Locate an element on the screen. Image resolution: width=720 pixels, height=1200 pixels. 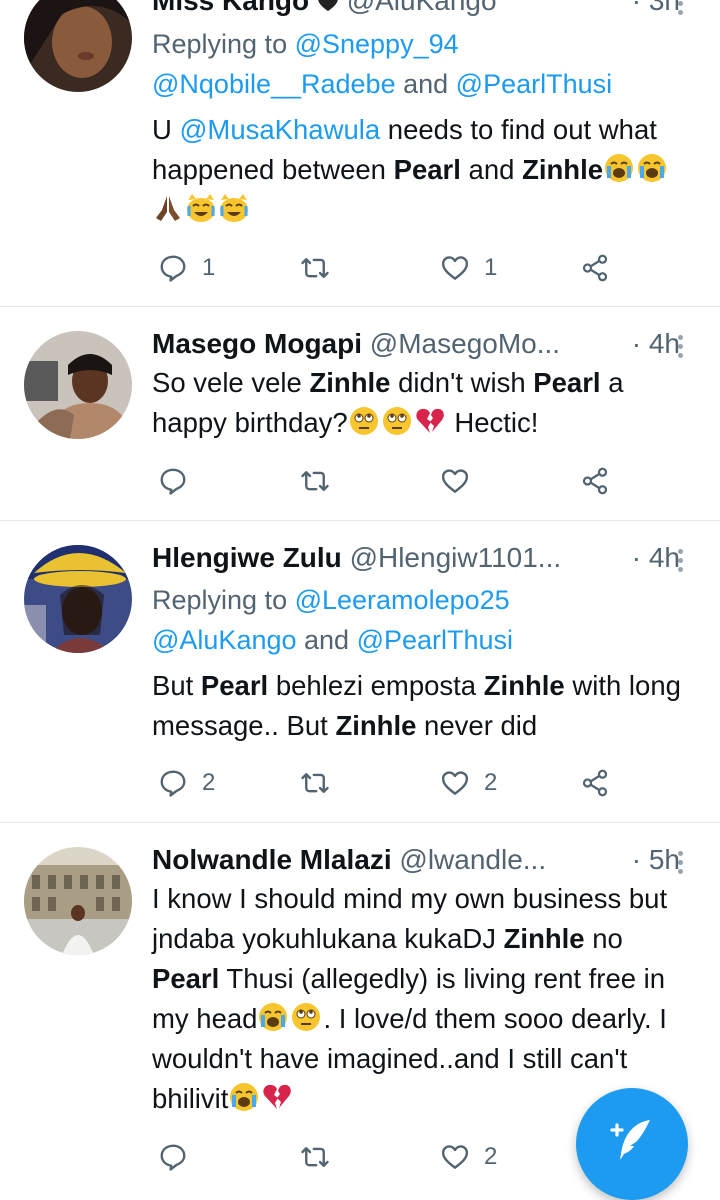
mention-link: @Leeramolepo25 is located at coordinates (402, 600).